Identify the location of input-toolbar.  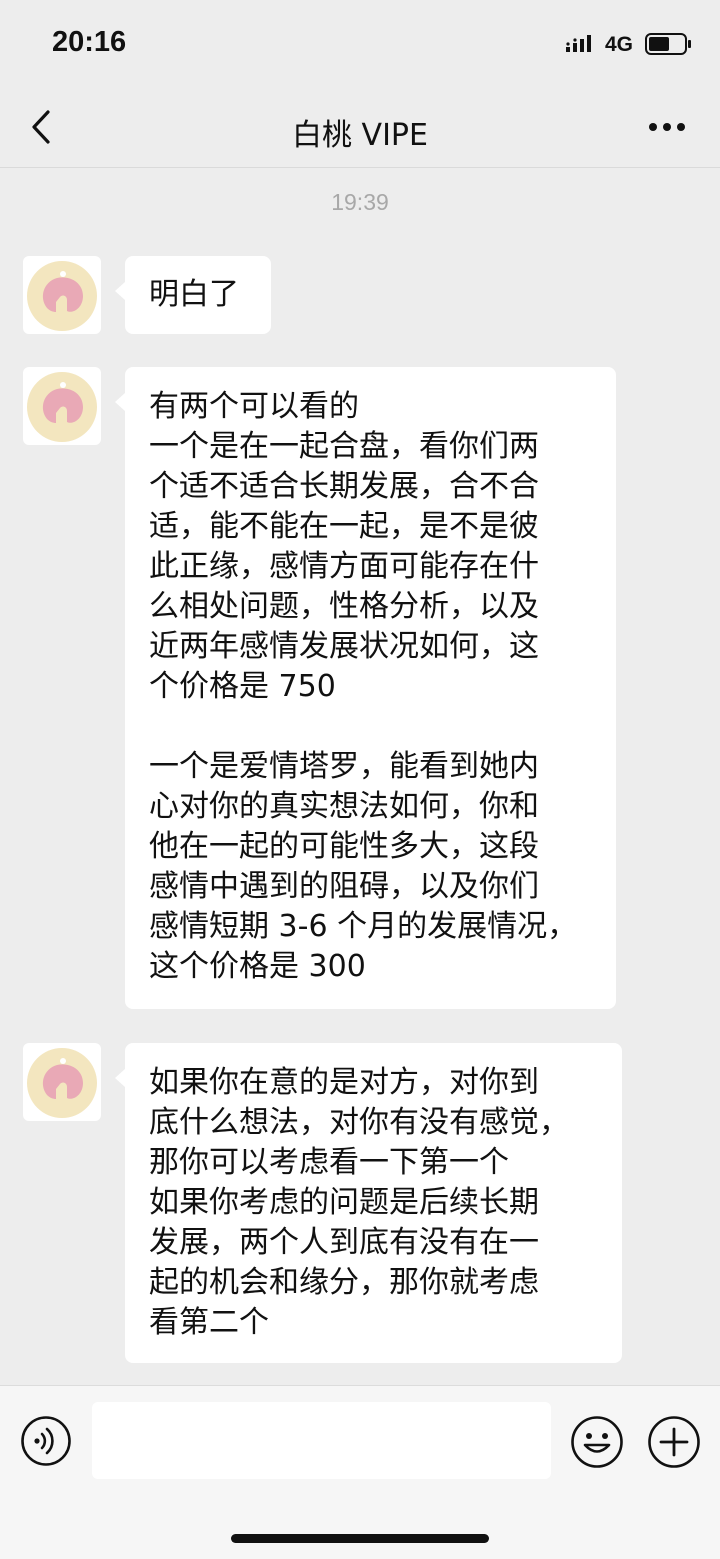
(360, 1472).